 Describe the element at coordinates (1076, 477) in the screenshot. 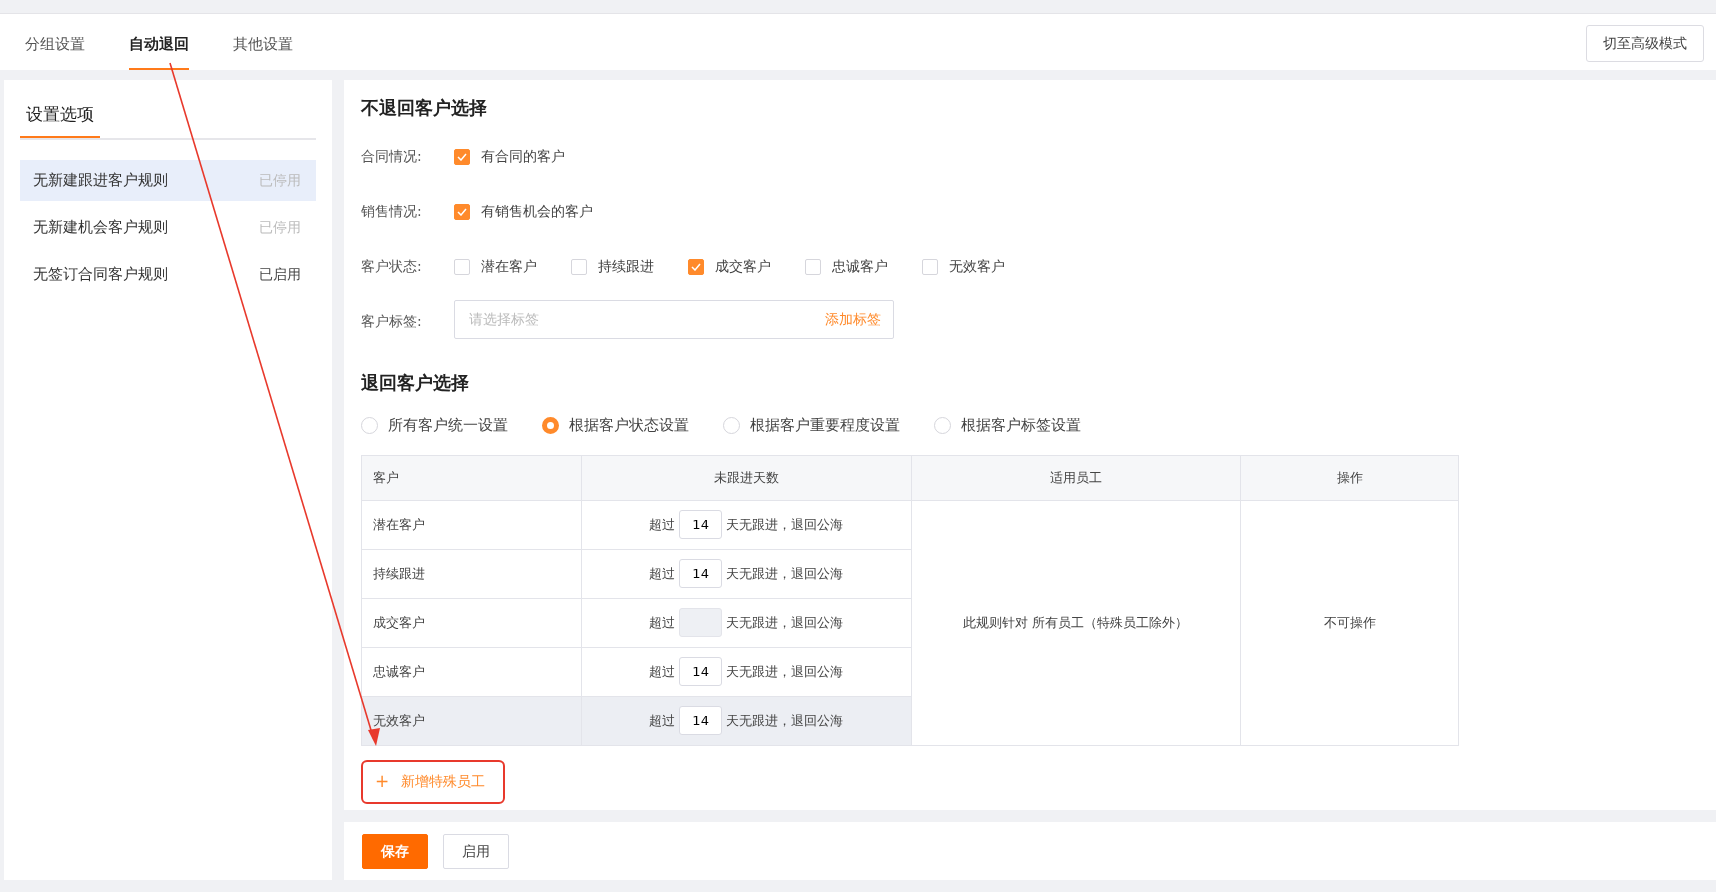

I see `column-header: 适用员工` at that location.